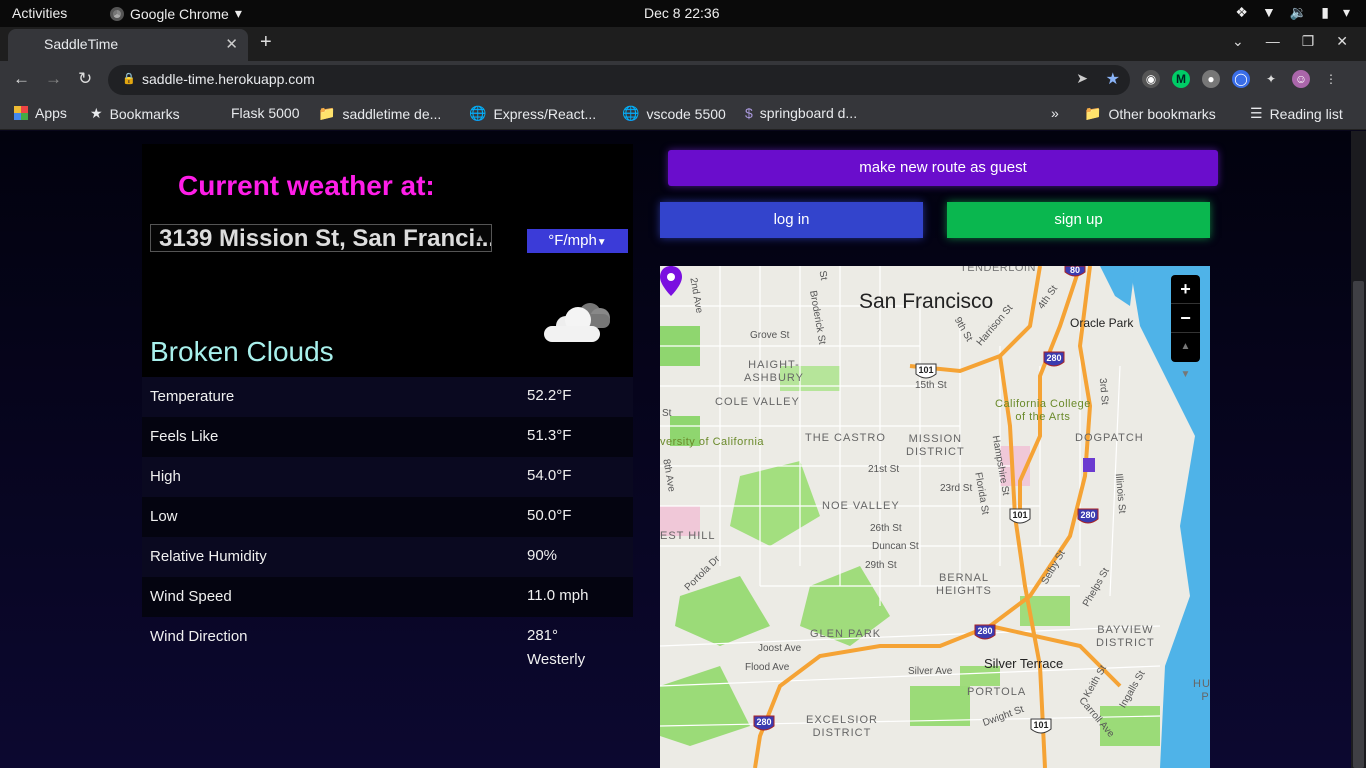  Describe the element at coordinates (21, 79) in the screenshot. I see `back-icon: ←` at that location.